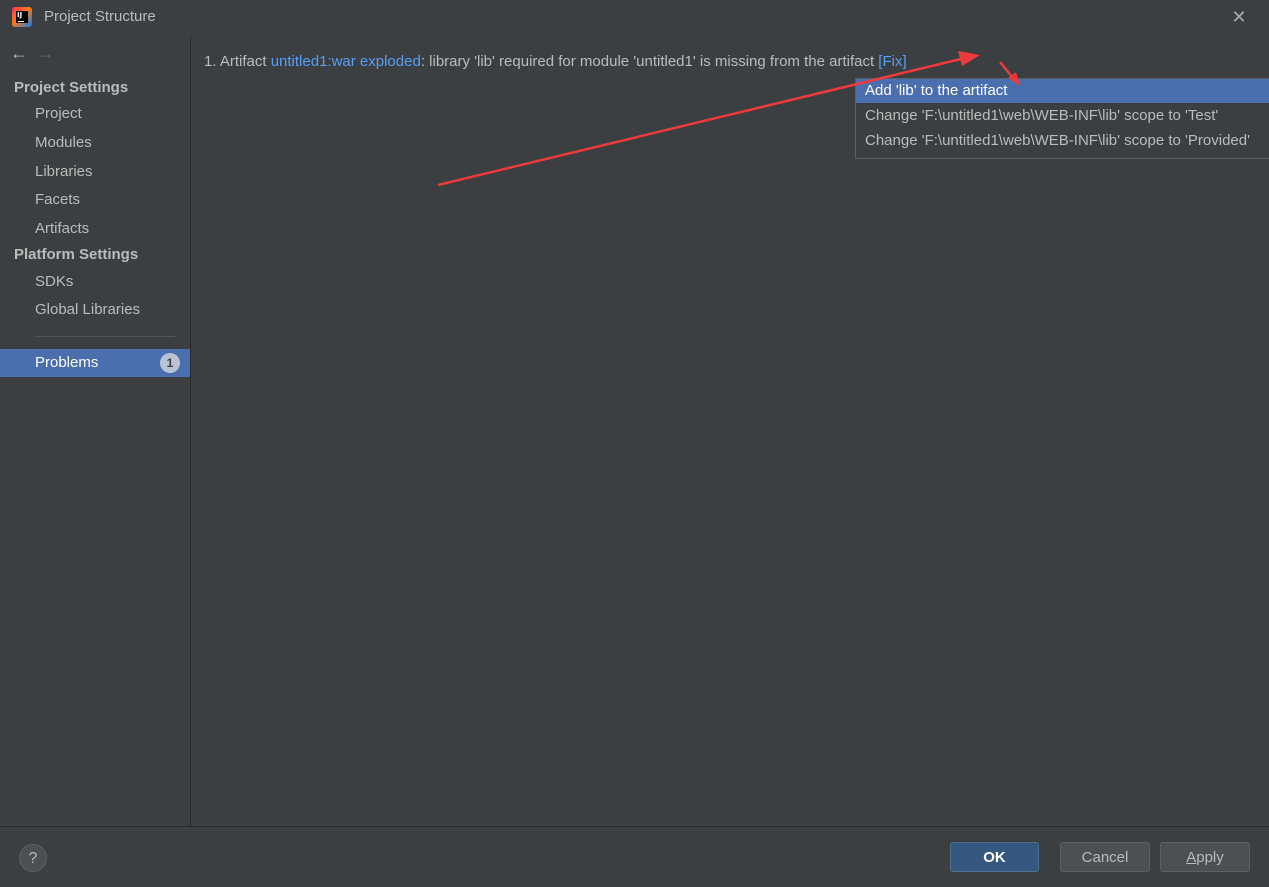  I want to click on sidebar-item-facets: Facets, so click(57, 199).